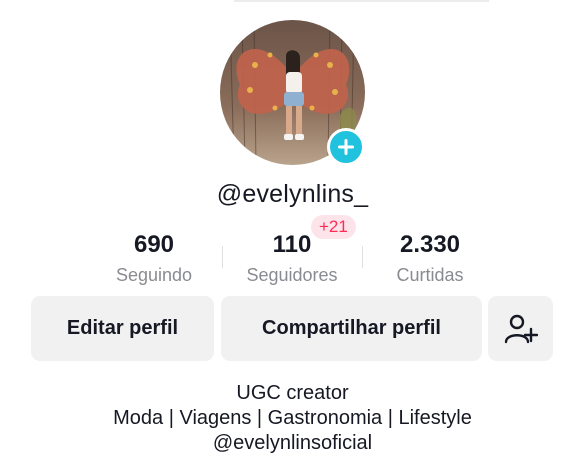  I want to click on add-story-button, so click(346, 147).